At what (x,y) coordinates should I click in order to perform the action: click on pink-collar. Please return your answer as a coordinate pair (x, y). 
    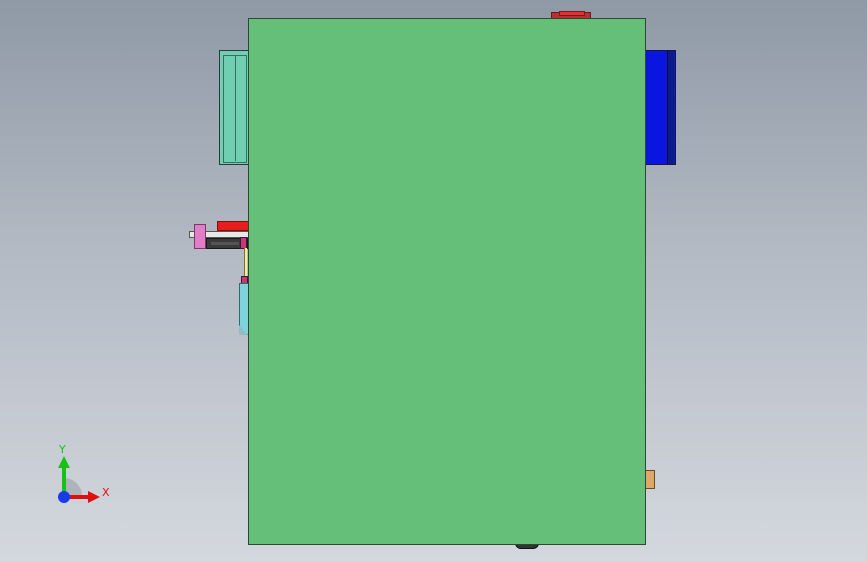
    Looking at the image, I should click on (200, 236).